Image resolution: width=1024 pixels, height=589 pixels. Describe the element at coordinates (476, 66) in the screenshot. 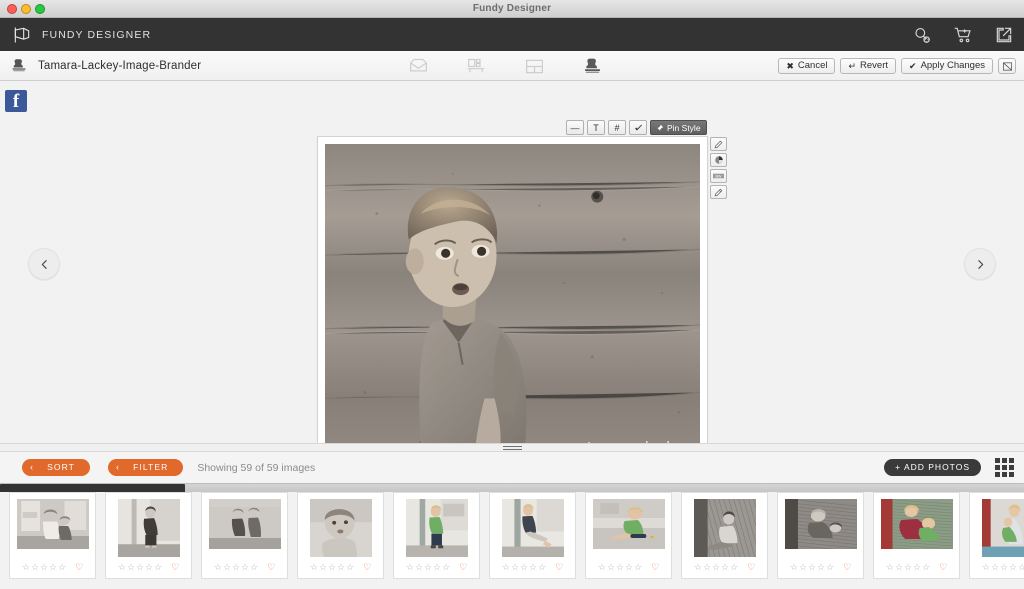

I see `wall-art-icon` at that location.